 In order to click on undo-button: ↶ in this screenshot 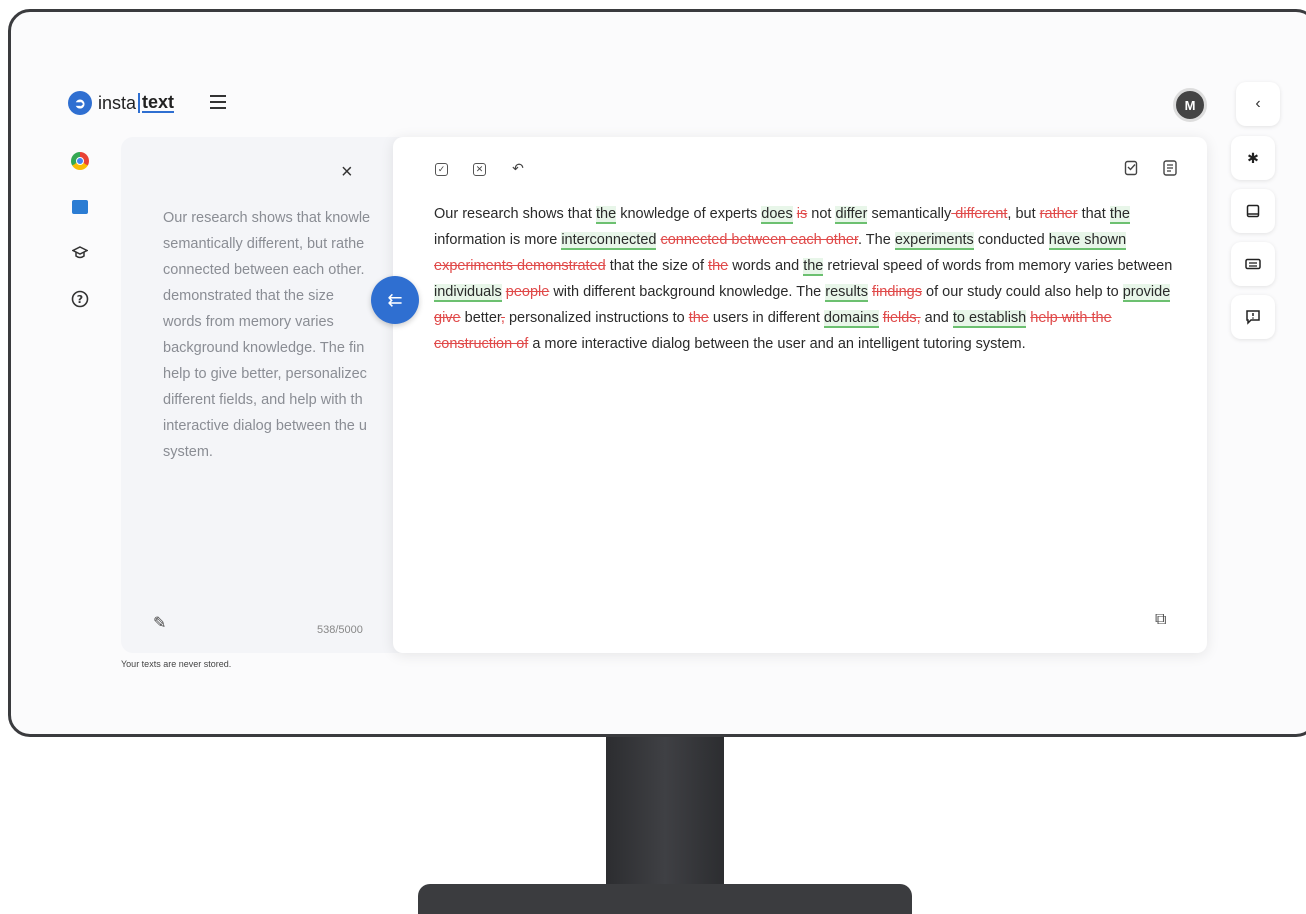, I will do `click(518, 168)`.